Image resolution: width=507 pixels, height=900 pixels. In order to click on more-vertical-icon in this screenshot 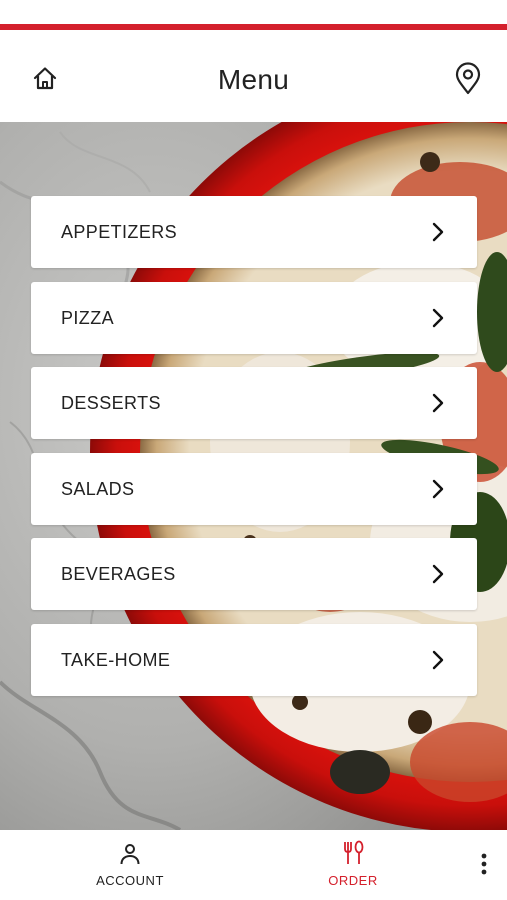, I will do `click(484, 864)`.